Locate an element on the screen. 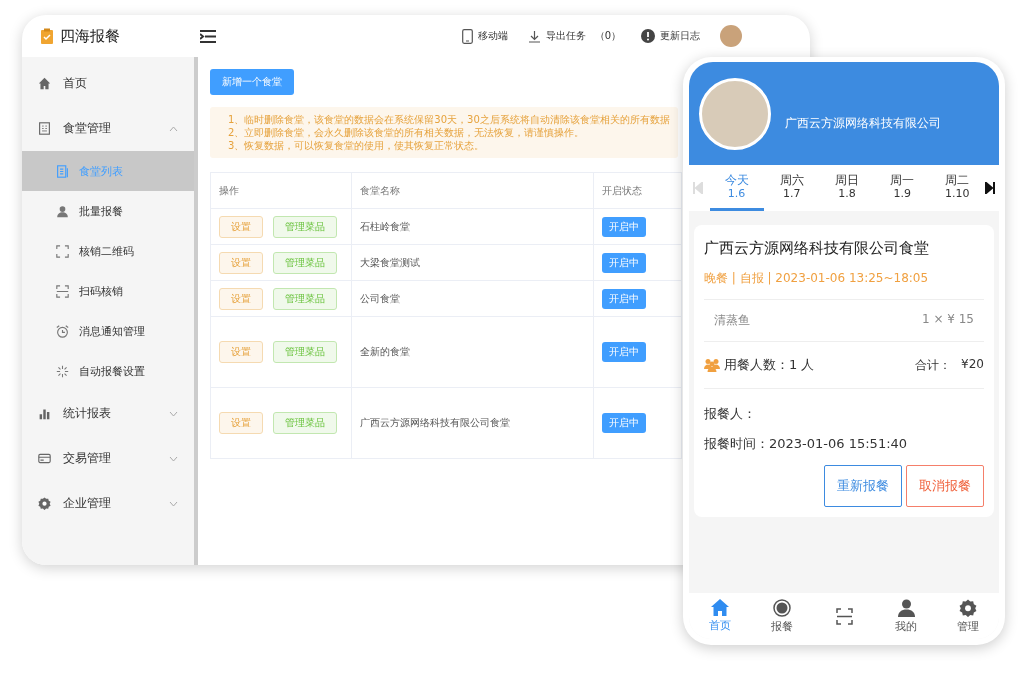 This screenshot has height=674, width=1030. tab-bar-item: 我的 is located at coordinates (906, 616).